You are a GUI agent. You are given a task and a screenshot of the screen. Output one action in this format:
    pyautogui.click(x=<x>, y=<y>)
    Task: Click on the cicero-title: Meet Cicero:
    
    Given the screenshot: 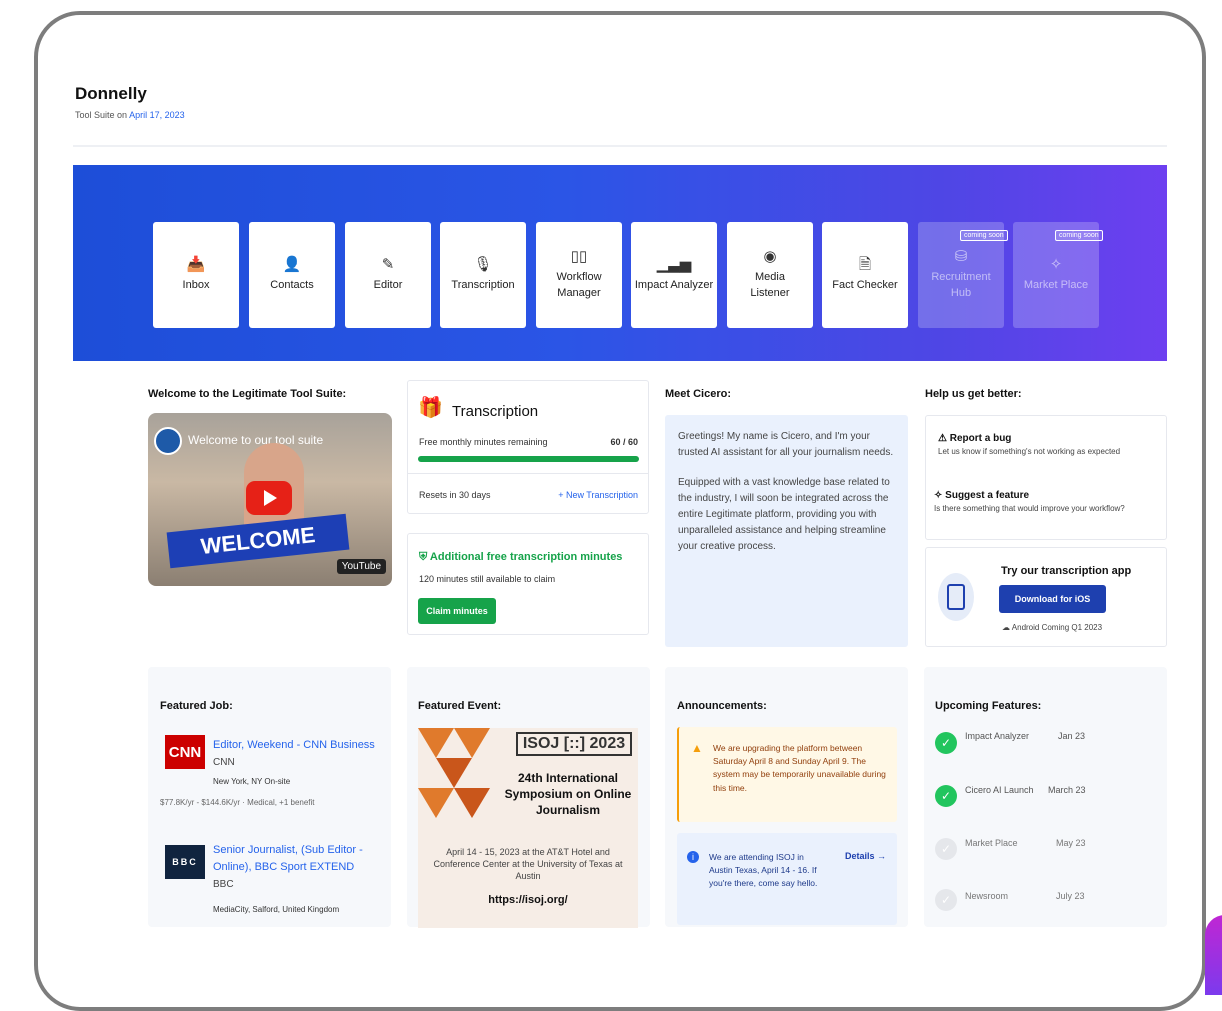 What is the action you would take?
    pyautogui.click(x=698, y=394)
    